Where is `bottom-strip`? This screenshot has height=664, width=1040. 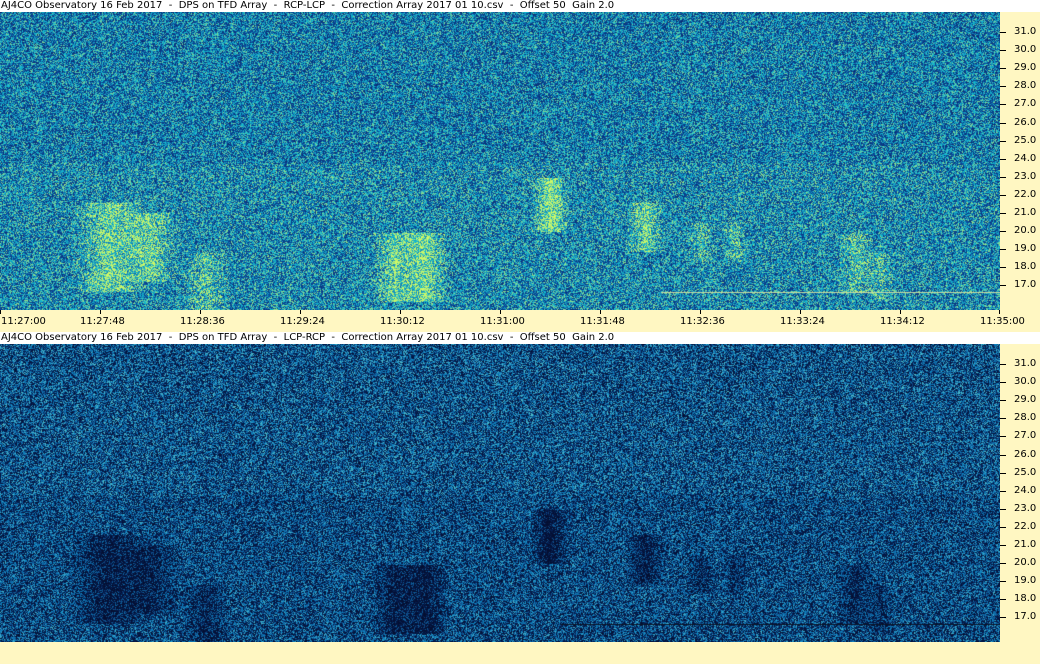
bottom-strip is located at coordinates (520, 653).